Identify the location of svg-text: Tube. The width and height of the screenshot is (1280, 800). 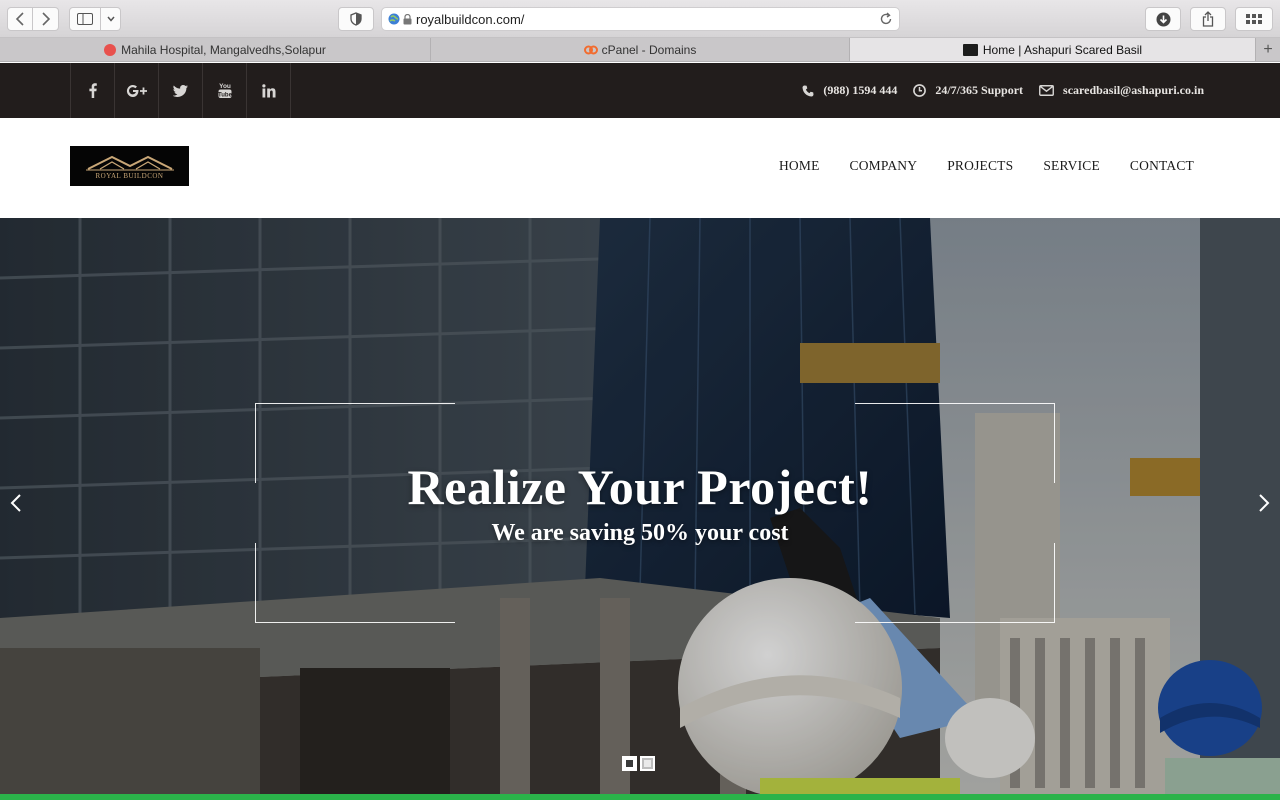
(225, 95).